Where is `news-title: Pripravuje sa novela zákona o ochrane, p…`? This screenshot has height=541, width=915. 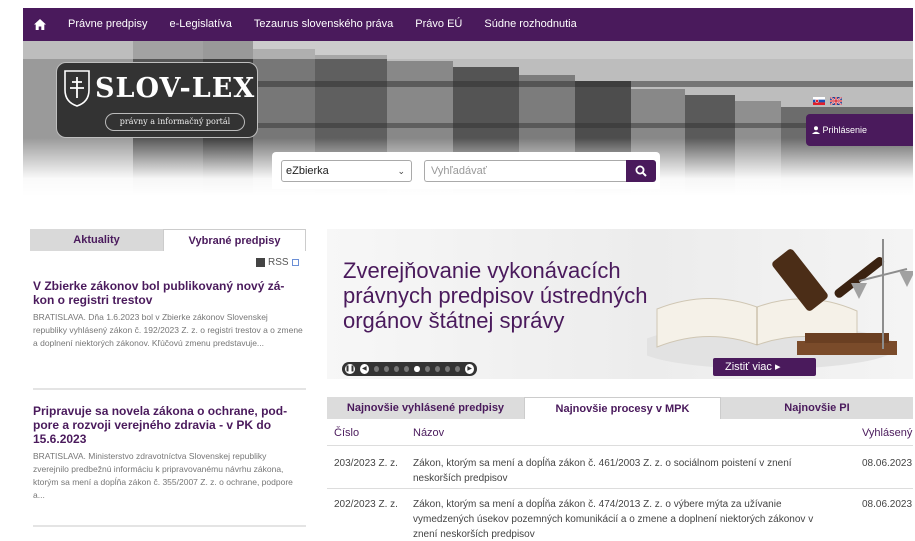
news-title: Pripravuje sa novela zákona o ochrane, p… is located at coordinates (168, 425).